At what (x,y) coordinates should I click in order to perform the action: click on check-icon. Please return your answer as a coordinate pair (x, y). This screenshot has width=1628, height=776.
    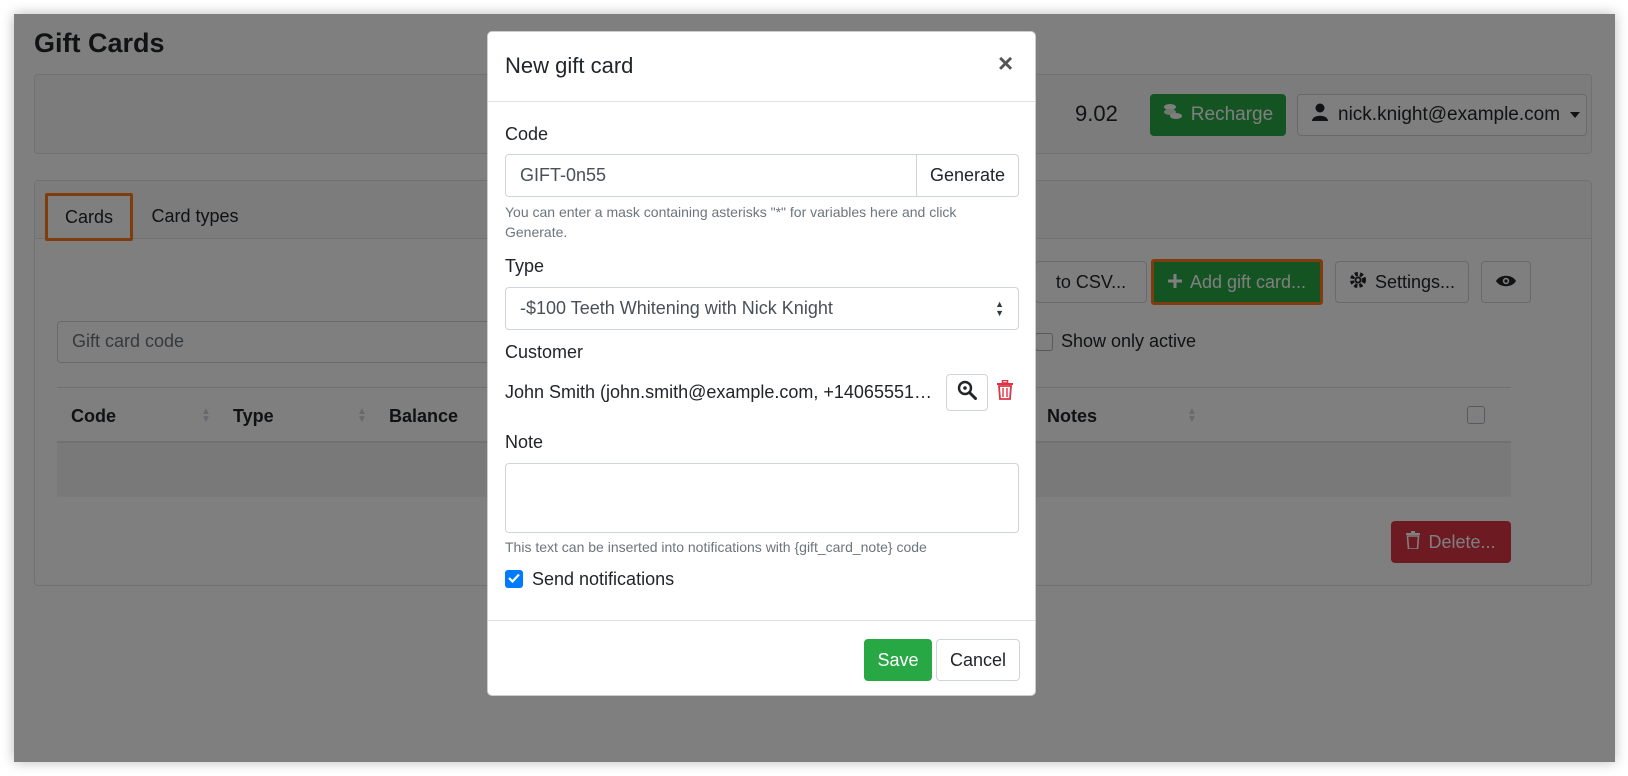
    Looking at the image, I should click on (514, 579).